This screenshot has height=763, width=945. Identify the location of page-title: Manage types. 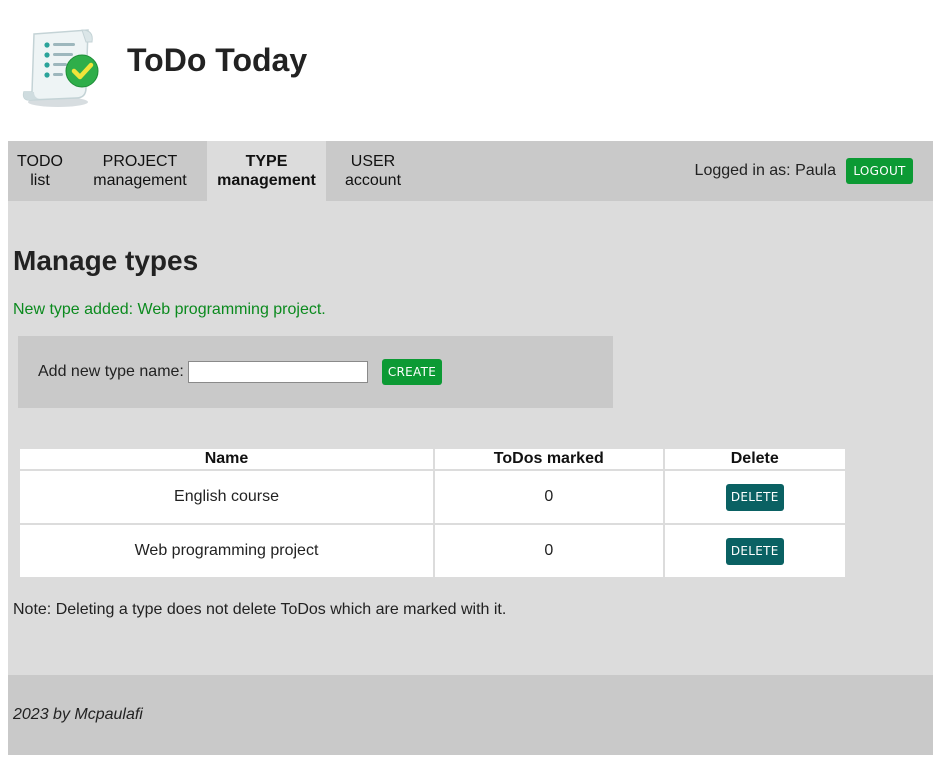
(106, 260).